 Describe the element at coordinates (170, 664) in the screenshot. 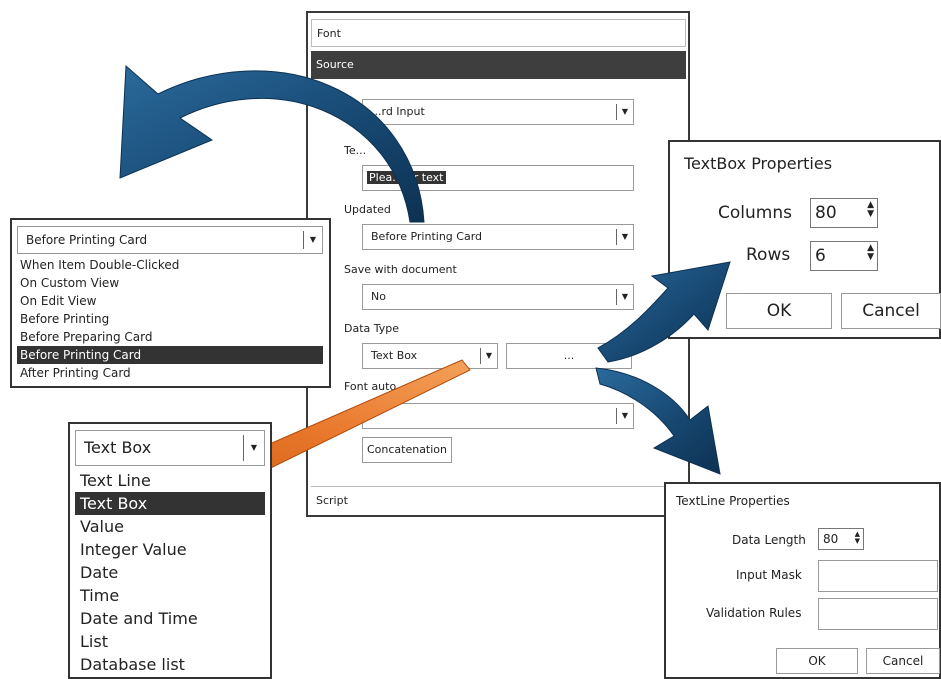

I see `list-item: Database list` at that location.